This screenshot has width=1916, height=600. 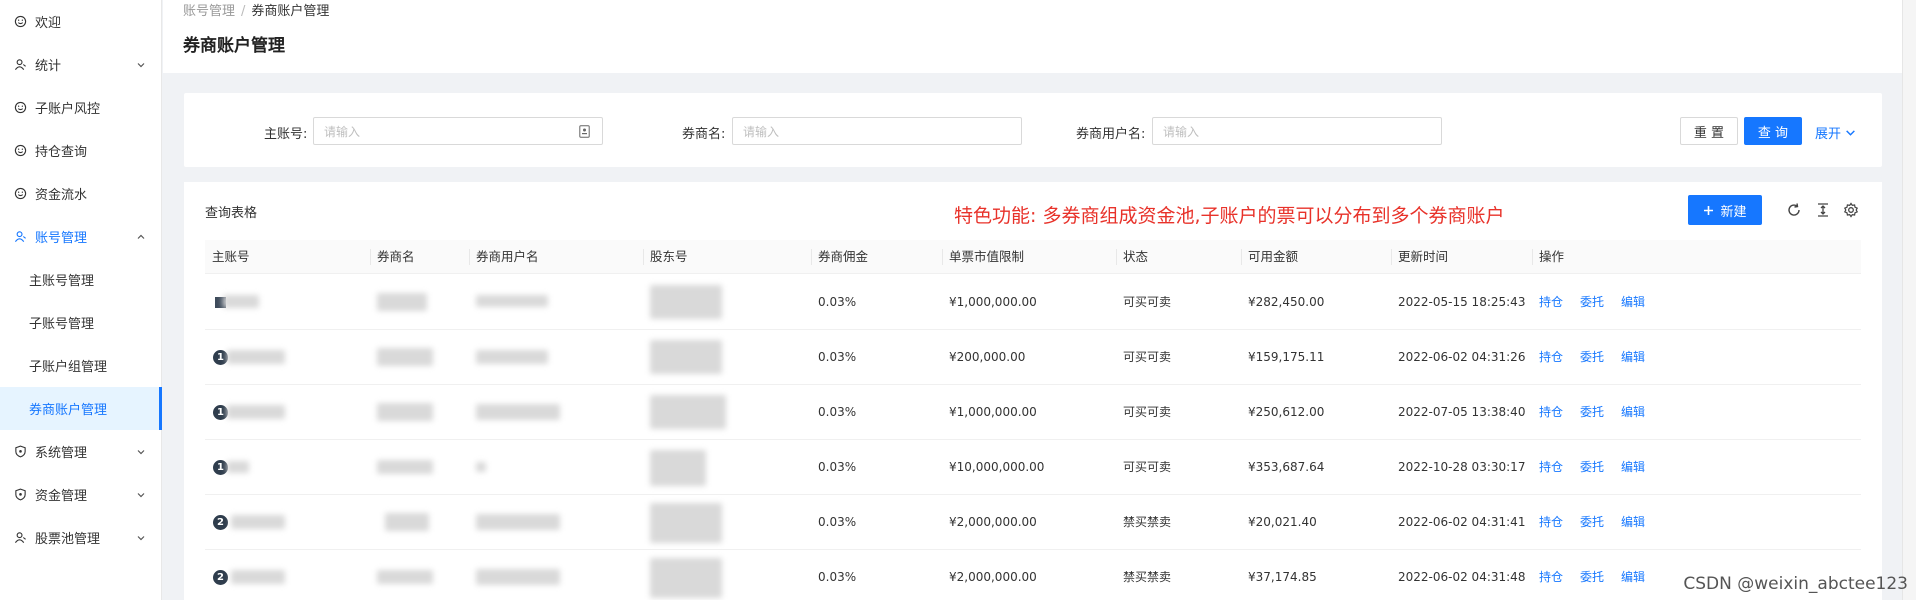 I want to click on menu-item-cashflow: 资金流水, so click(x=81, y=193).